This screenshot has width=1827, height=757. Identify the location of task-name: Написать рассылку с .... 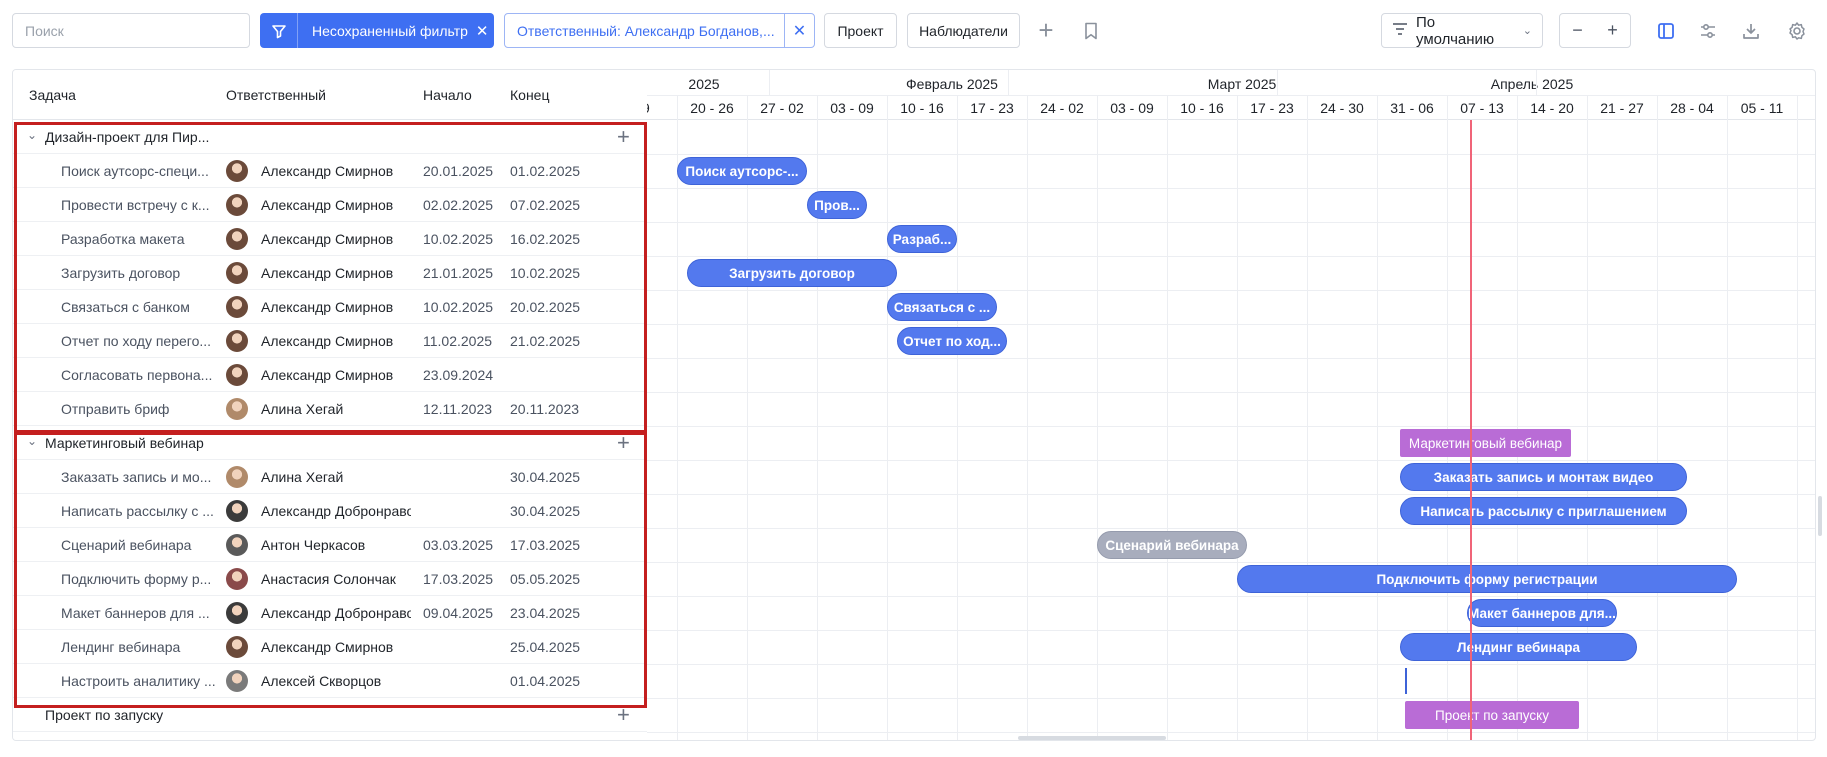
(141, 511).